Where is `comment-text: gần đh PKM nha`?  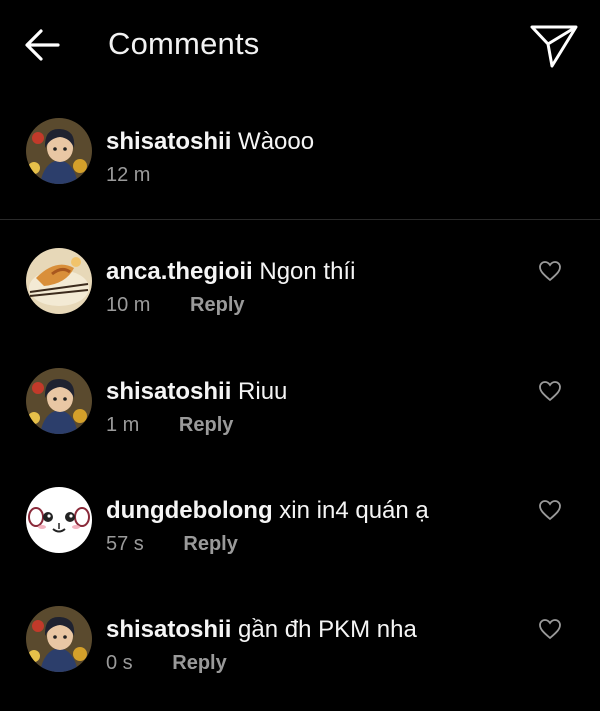 comment-text: gần đh PKM nha is located at coordinates (327, 629).